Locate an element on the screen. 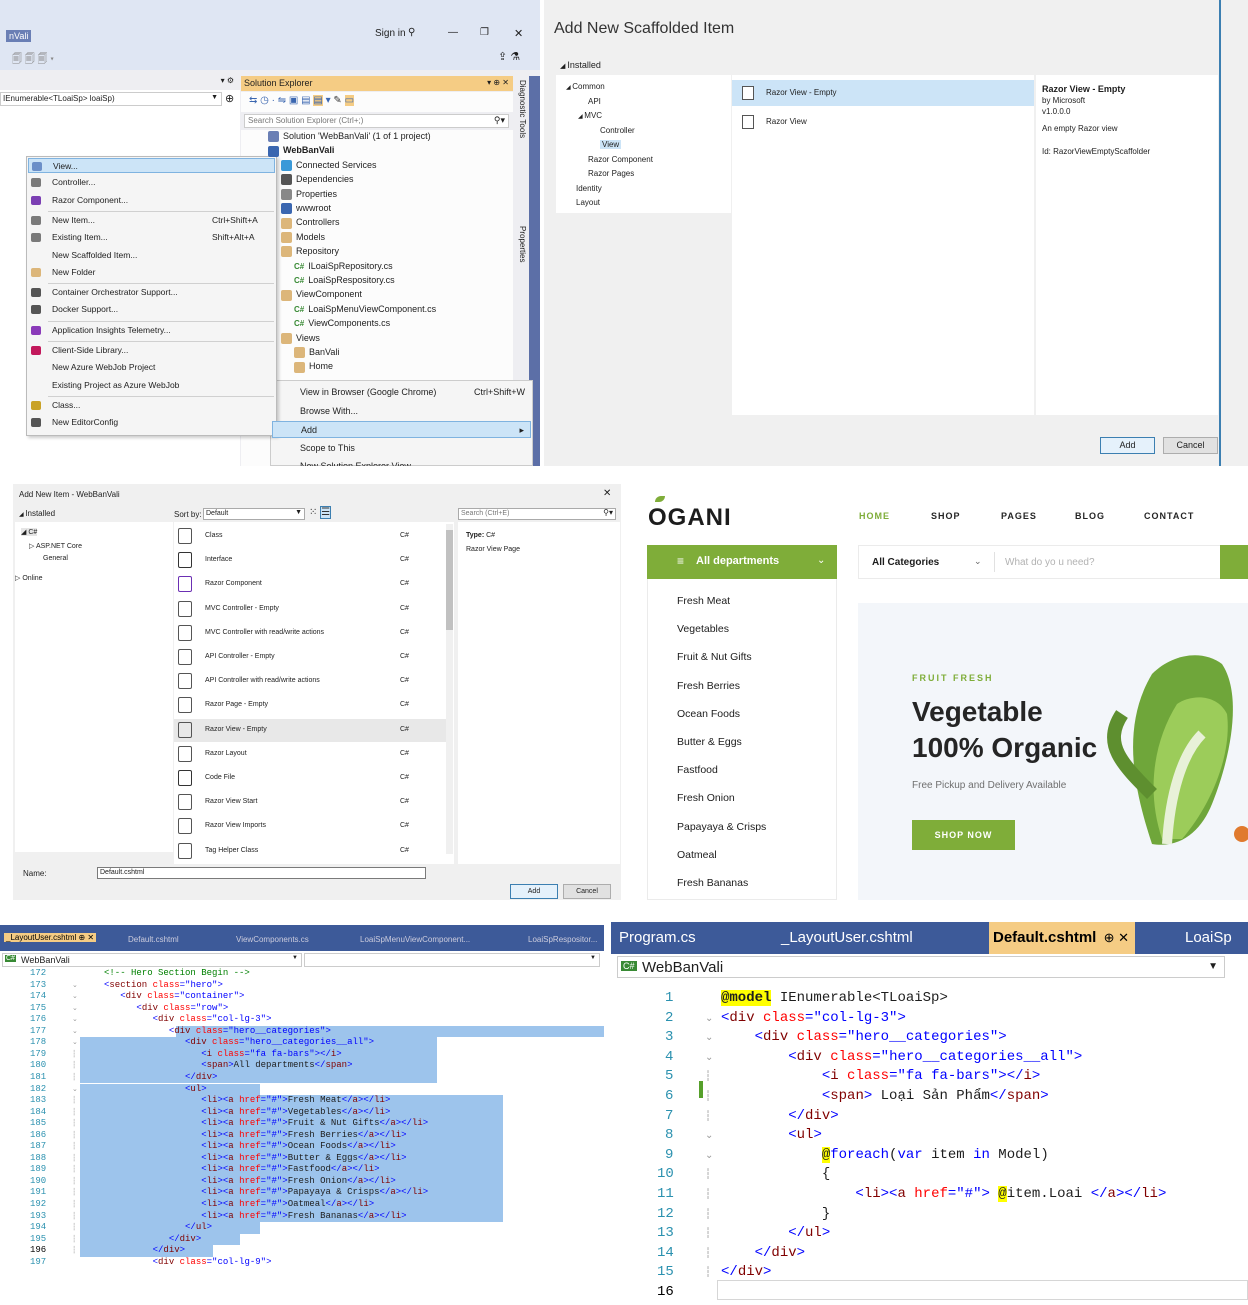 This screenshot has height=1305, width=1248. add-menu-item: Existing Project as Azure WebJob is located at coordinates (151, 385).